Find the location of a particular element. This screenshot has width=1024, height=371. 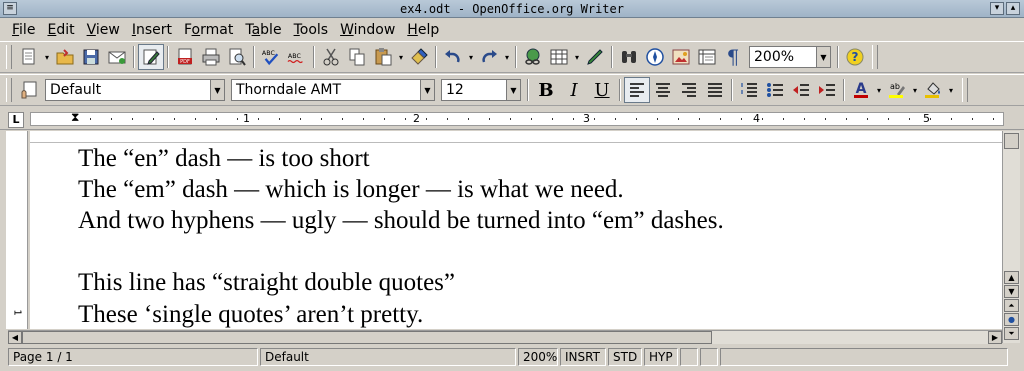

maximize-icon: ▴ is located at coordinates (1013, 8).